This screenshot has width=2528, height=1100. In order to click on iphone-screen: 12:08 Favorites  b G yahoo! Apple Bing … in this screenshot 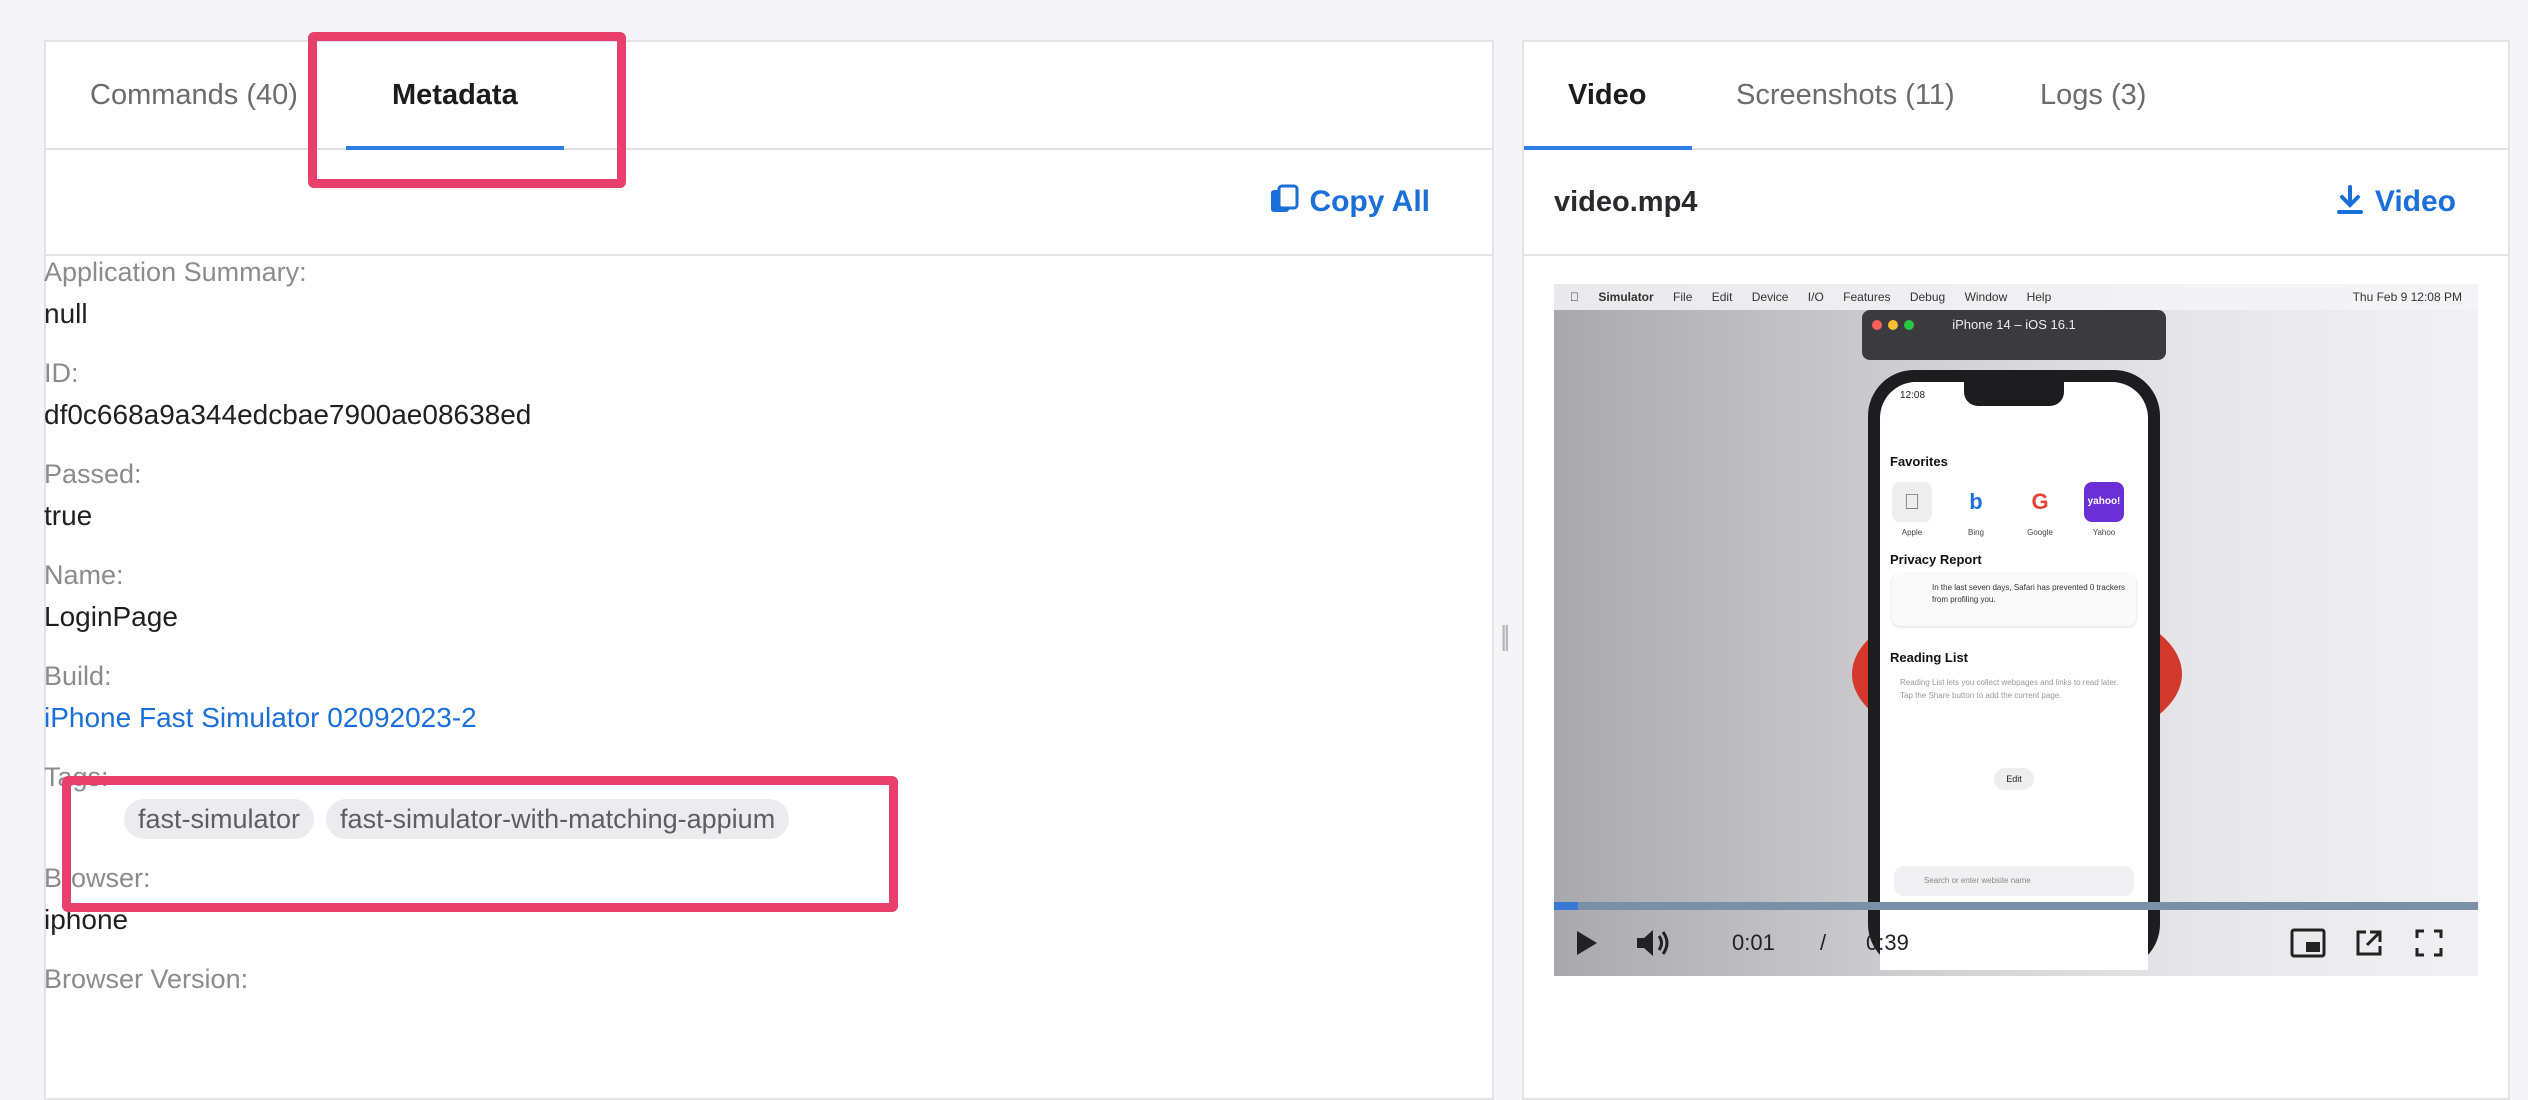, I will do `click(2014, 676)`.